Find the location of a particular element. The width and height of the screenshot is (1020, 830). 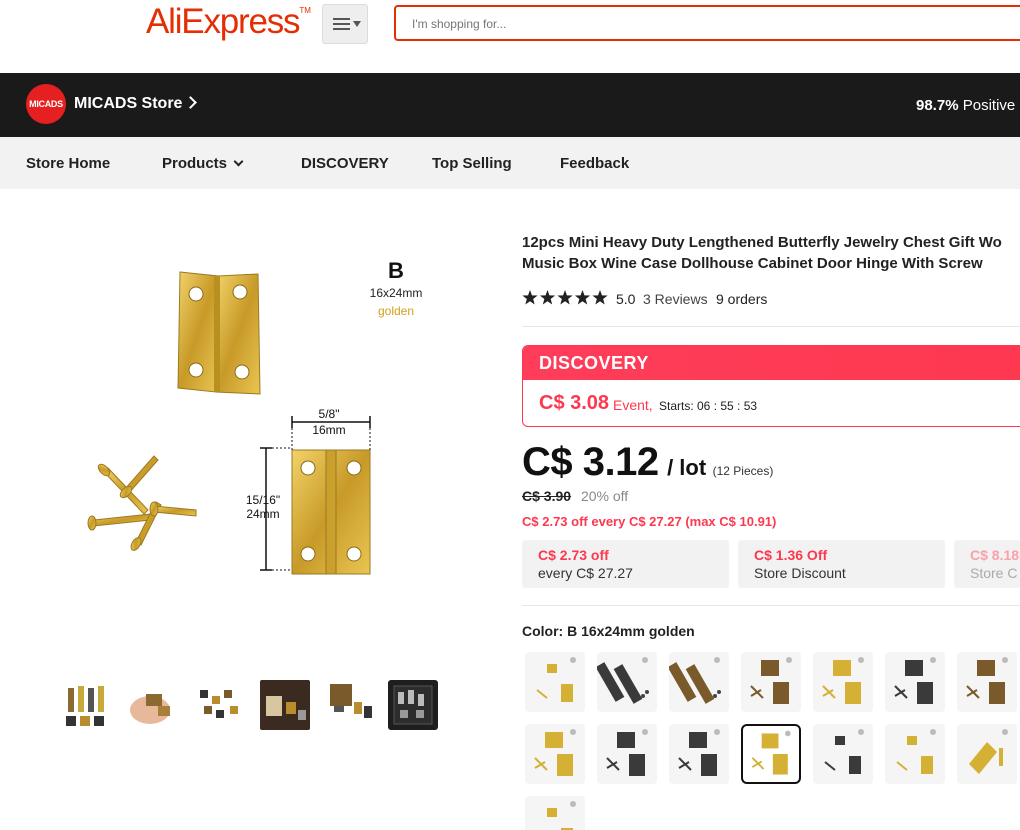

store-logo: MICADS is located at coordinates (46, 104).